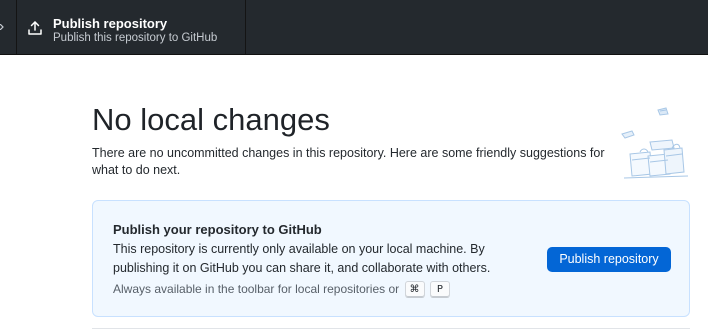 This screenshot has height=330, width=708. What do you see at coordinates (2, 27) in the screenshot?
I see `chevron-icon` at bounding box center [2, 27].